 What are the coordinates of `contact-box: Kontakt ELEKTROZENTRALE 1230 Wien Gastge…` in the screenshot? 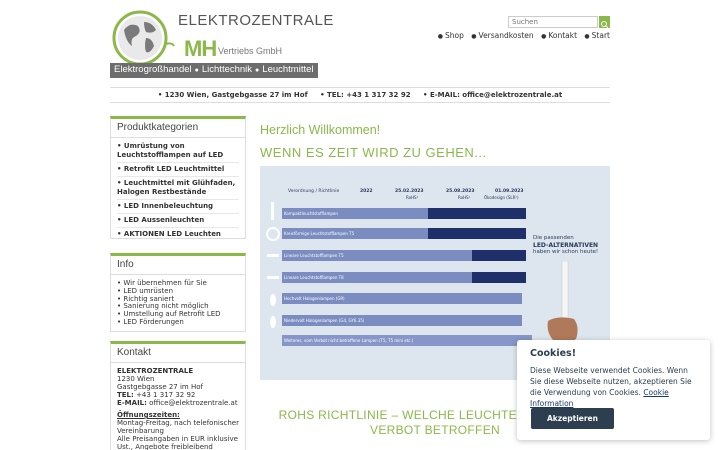 It's located at (178, 395).